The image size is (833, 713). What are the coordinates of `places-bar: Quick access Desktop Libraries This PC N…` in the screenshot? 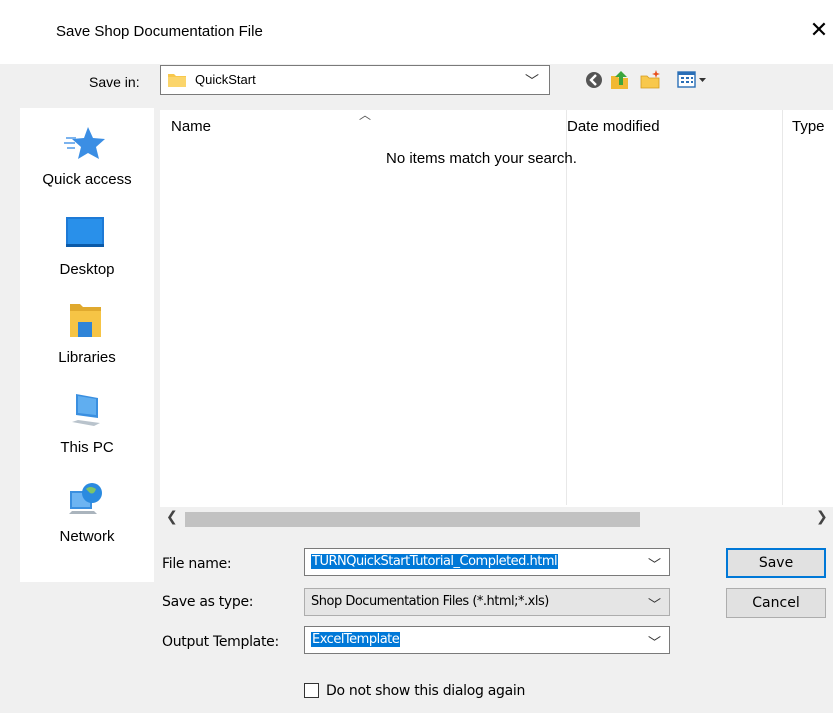 It's located at (87, 345).